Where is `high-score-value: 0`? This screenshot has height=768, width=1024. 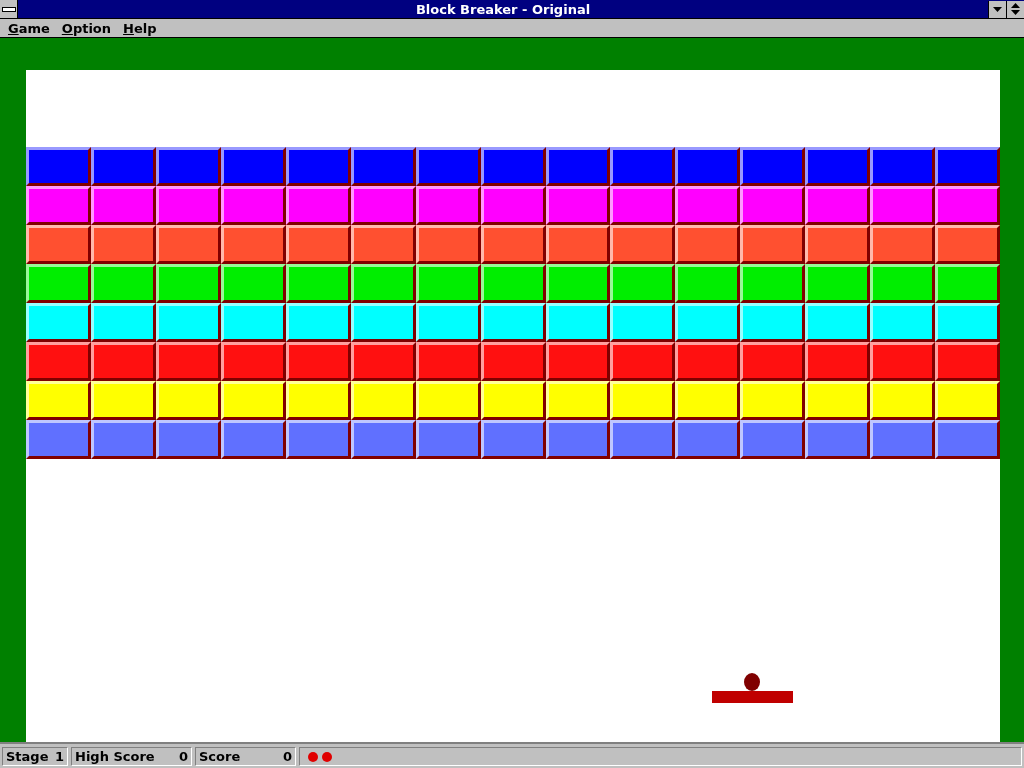 high-score-value: 0 is located at coordinates (183, 756).